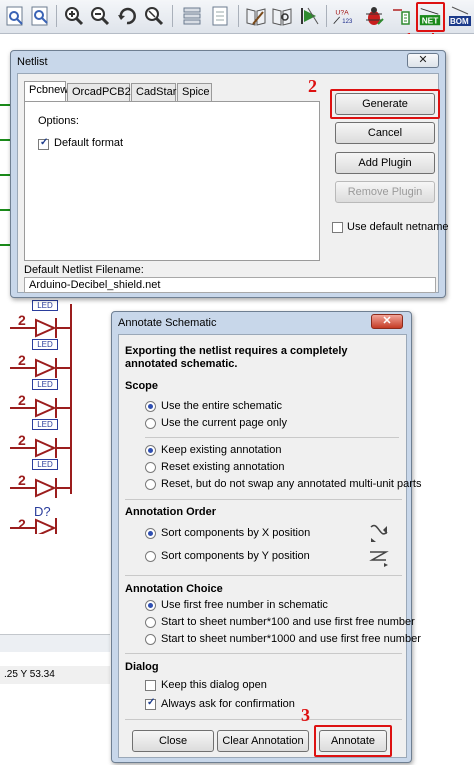  I want to click on choice-heading: Annotation Choice, so click(174, 589).